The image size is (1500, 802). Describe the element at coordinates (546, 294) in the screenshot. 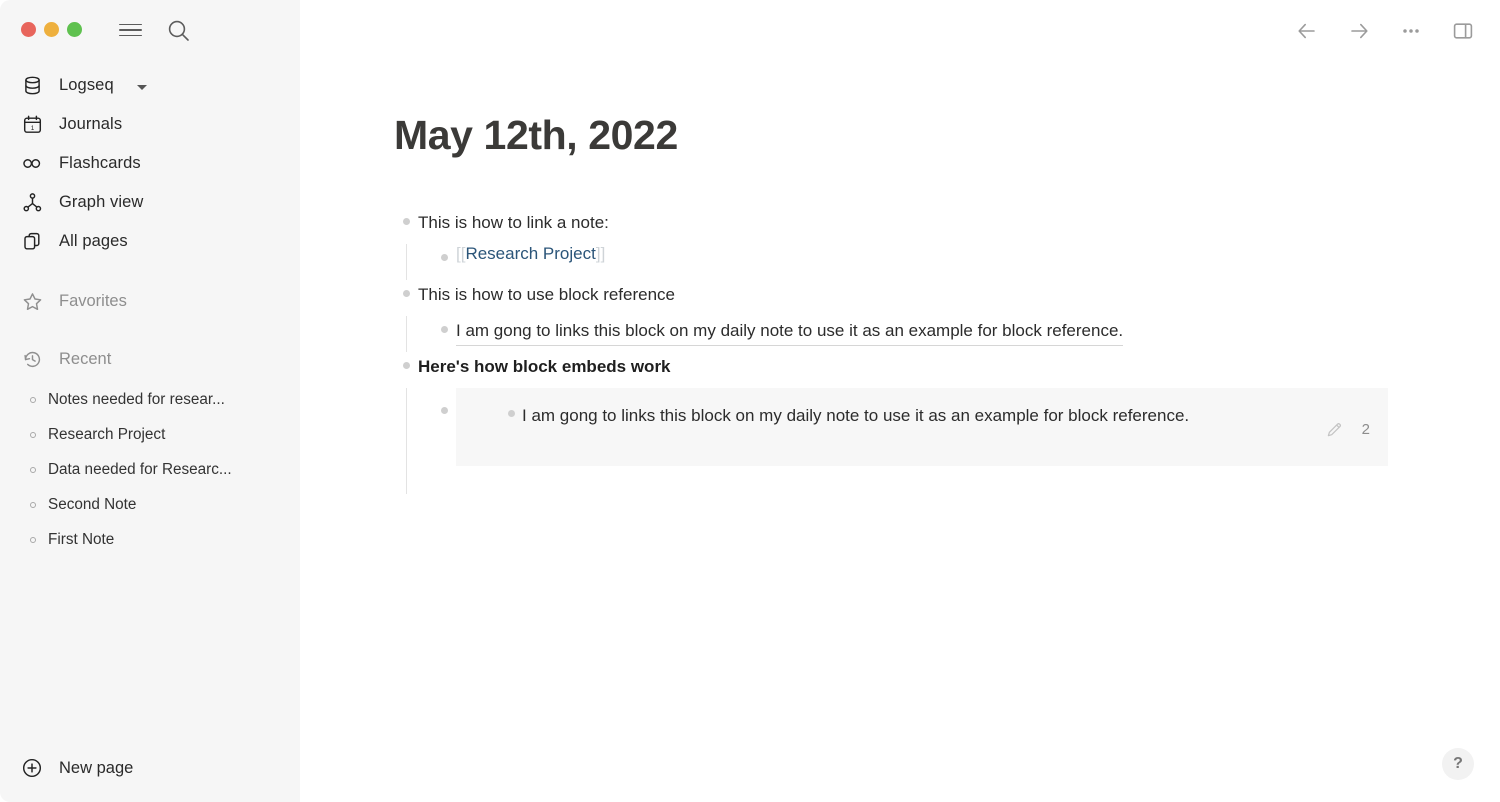

I see `block-content: This is how to use block reference` at that location.